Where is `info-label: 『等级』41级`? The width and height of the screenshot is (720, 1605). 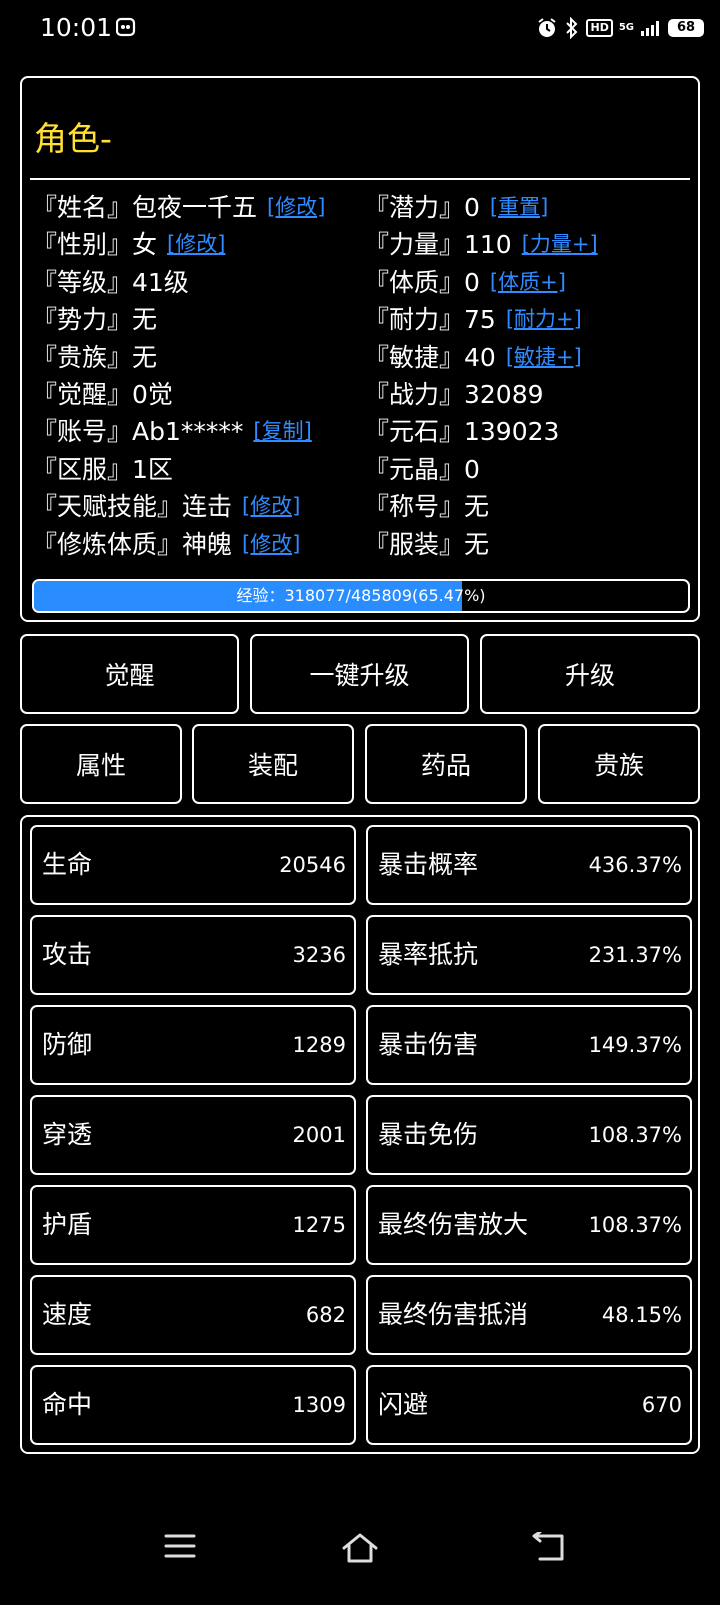 info-label: 『等级』41级 is located at coordinates (110, 282).